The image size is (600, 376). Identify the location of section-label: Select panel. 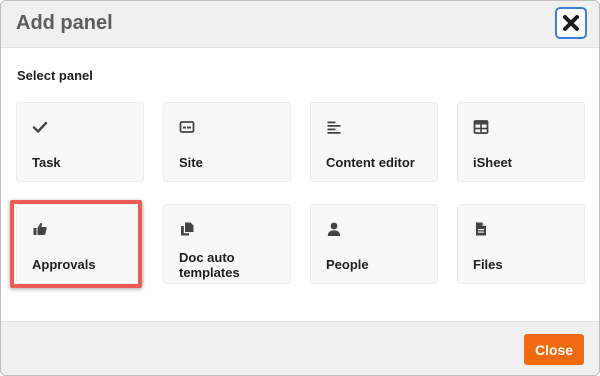
(55, 75).